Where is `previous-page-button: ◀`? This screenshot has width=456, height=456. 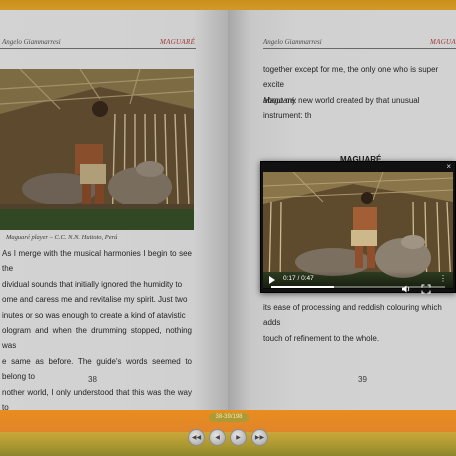 previous-page-button: ◀ is located at coordinates (217, 437).